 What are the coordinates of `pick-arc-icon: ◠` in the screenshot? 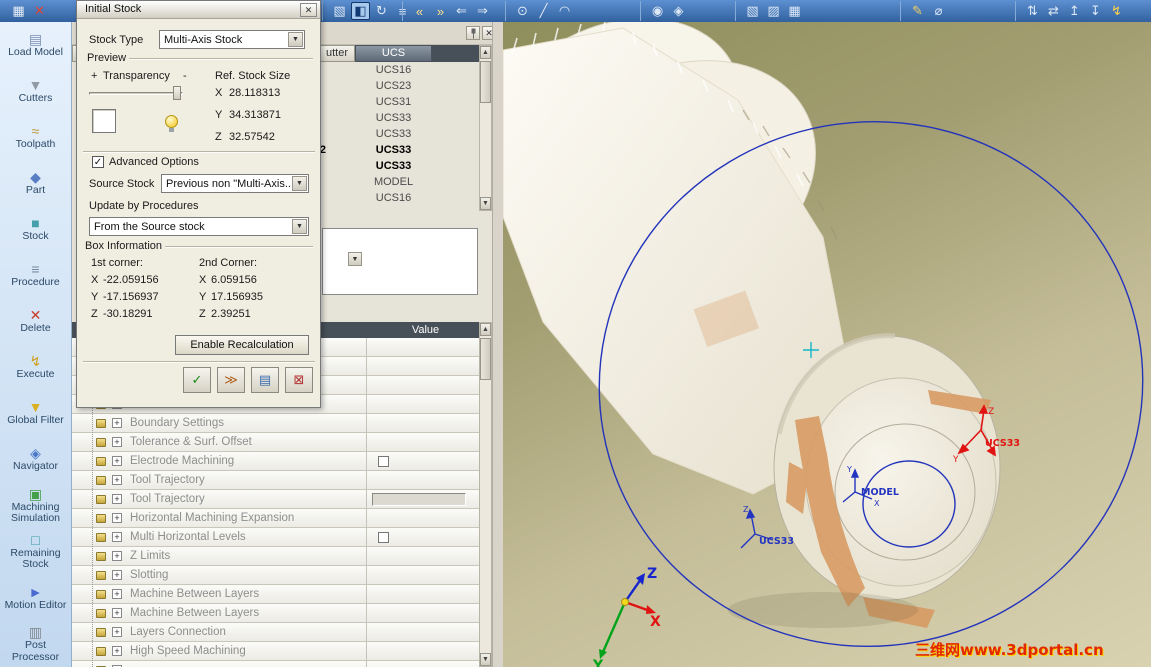 It's located at (564, 11).